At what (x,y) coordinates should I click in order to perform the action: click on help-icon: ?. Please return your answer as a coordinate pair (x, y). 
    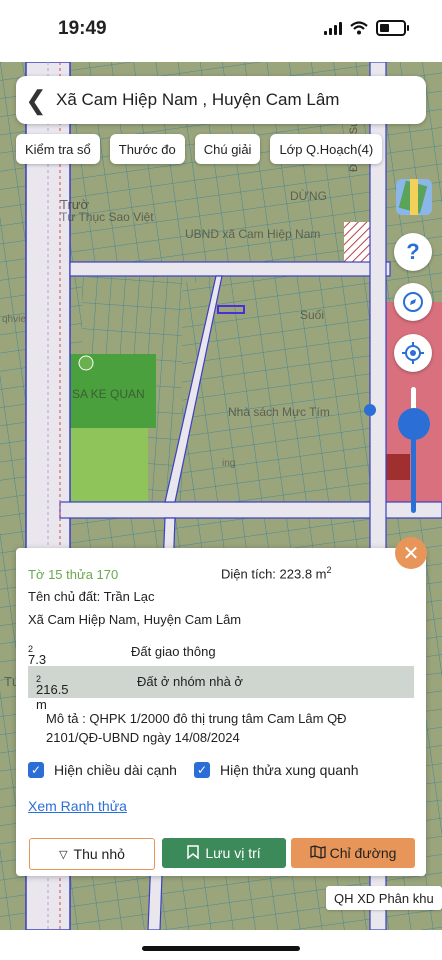
    Looking at the image, I should click on (413, 252).